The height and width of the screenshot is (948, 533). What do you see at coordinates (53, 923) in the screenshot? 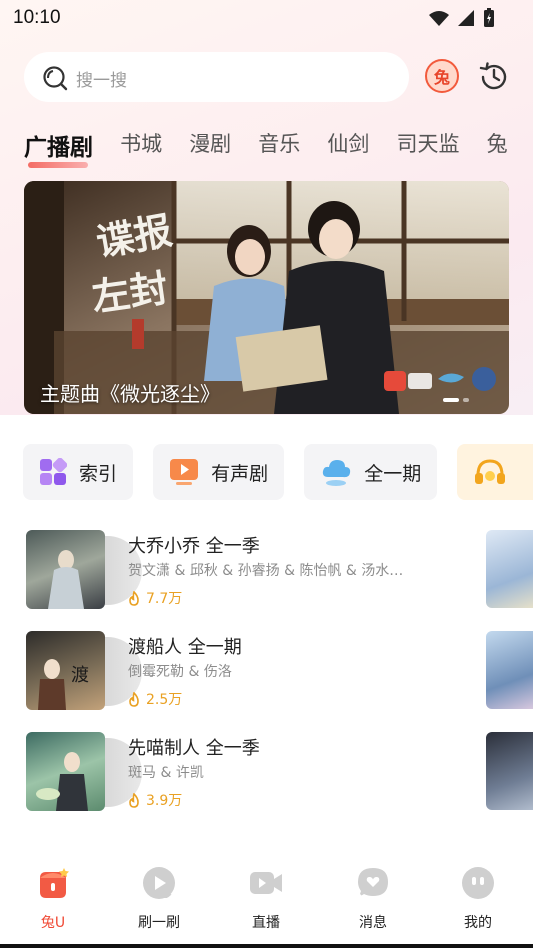
I see `nav-label: 兔U` at bounding box center [53, 923].